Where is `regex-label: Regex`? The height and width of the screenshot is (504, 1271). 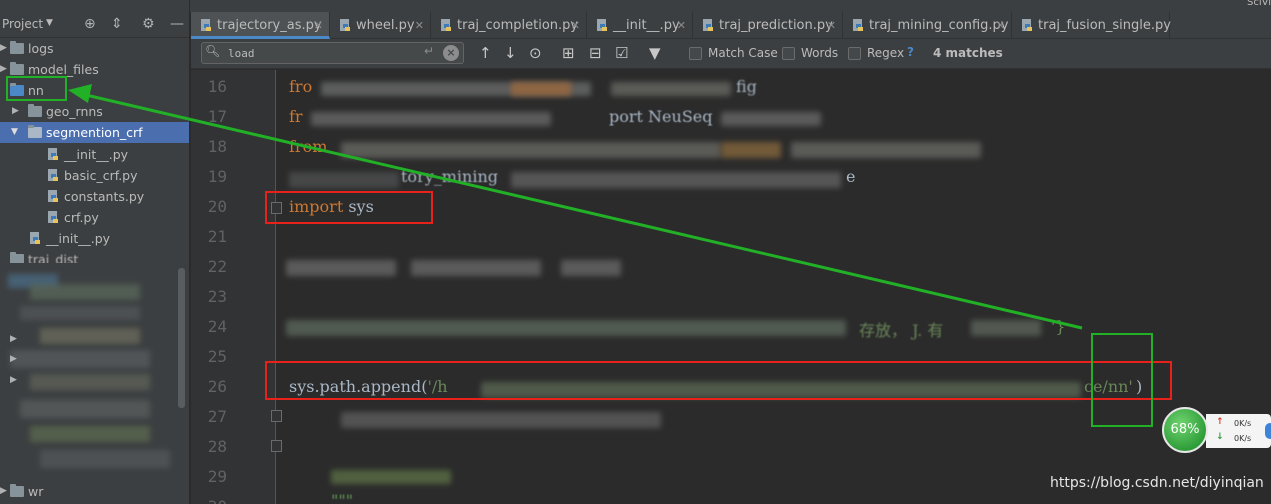 regex-label: Regex is located at coordinates (885, 53).